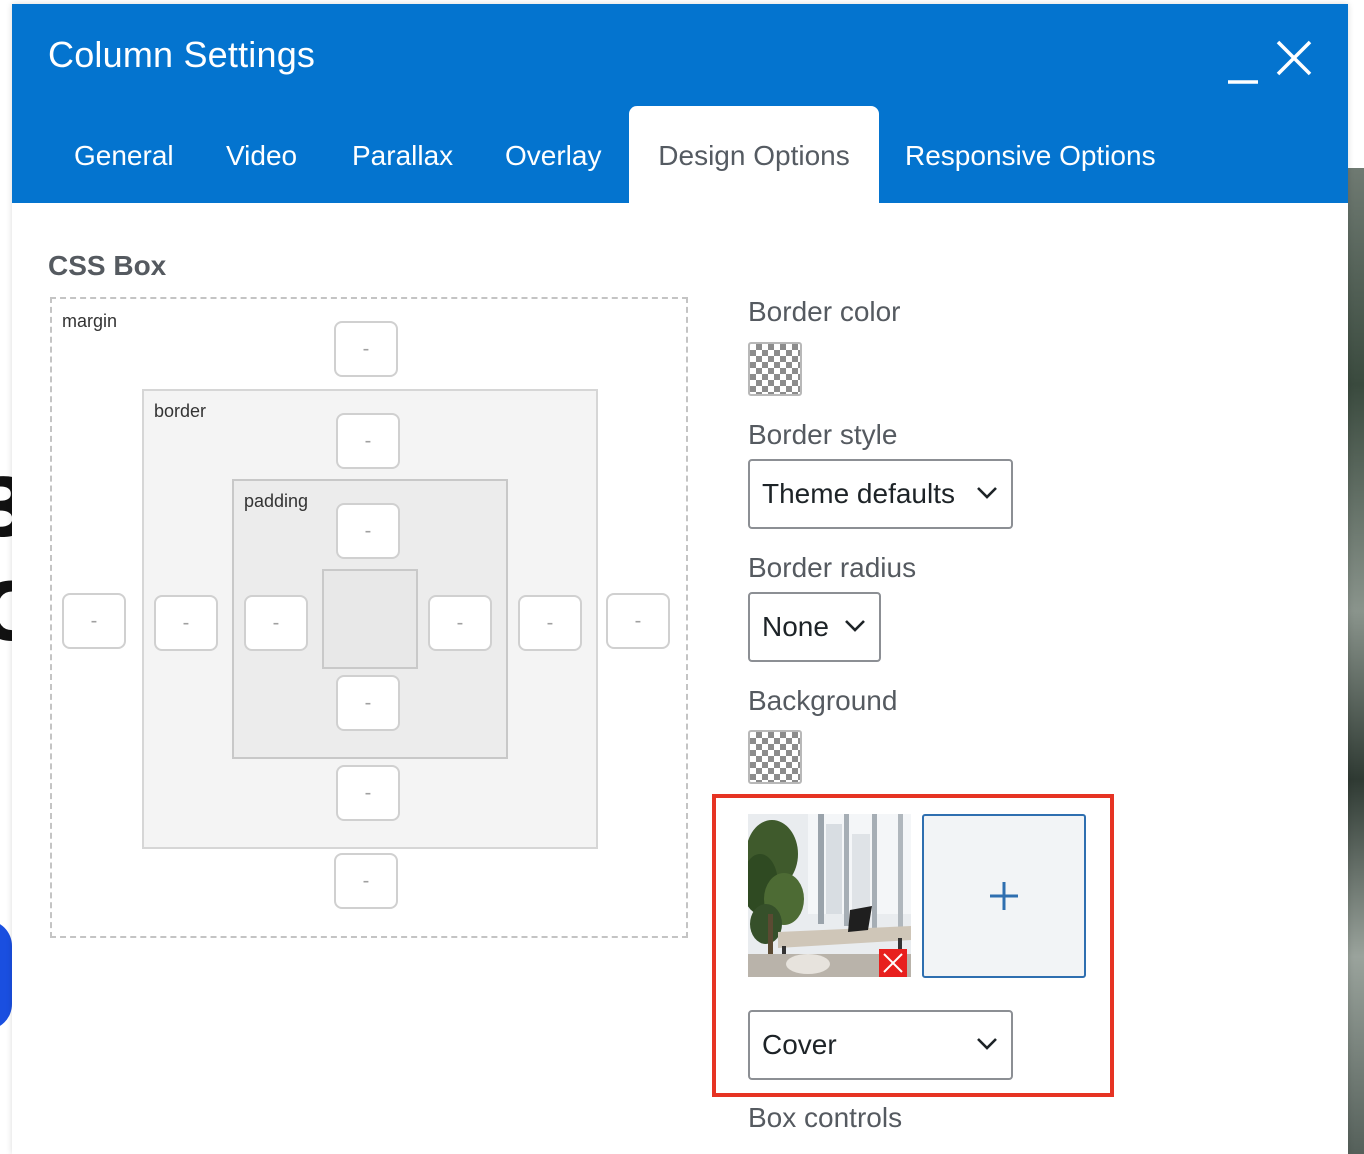 Image resolution: width=1364 pixels, height=1154 pixels. Describe the element at coordinates (1356, 661) in the screenshot. I see `background-page-right-image` at that location.